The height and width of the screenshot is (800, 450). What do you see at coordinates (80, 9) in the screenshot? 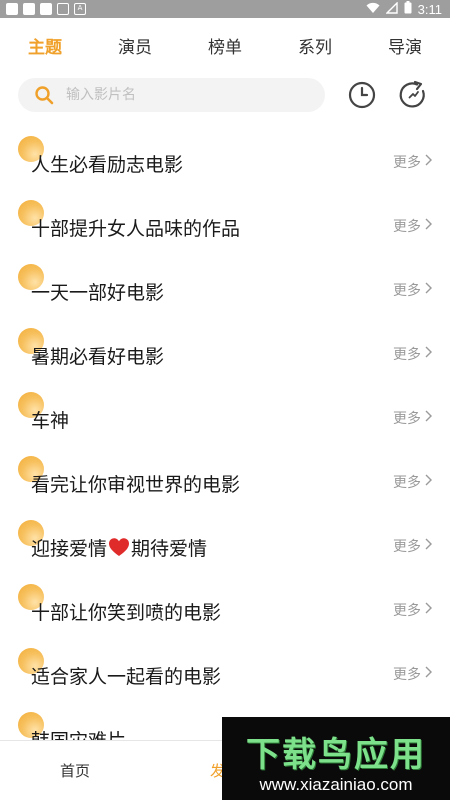
I see `app-notification-icon: A` at bounding box center [80, 9].